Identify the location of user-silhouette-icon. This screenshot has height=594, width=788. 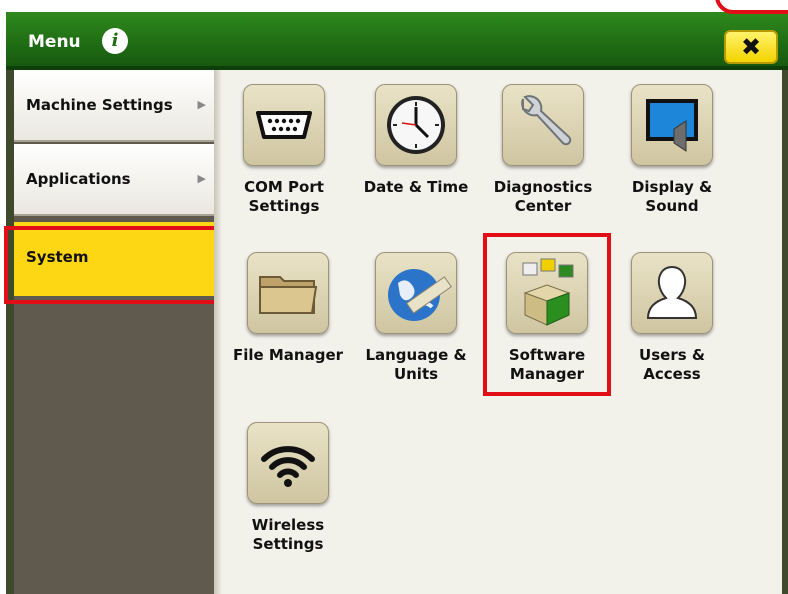
(672, 293).